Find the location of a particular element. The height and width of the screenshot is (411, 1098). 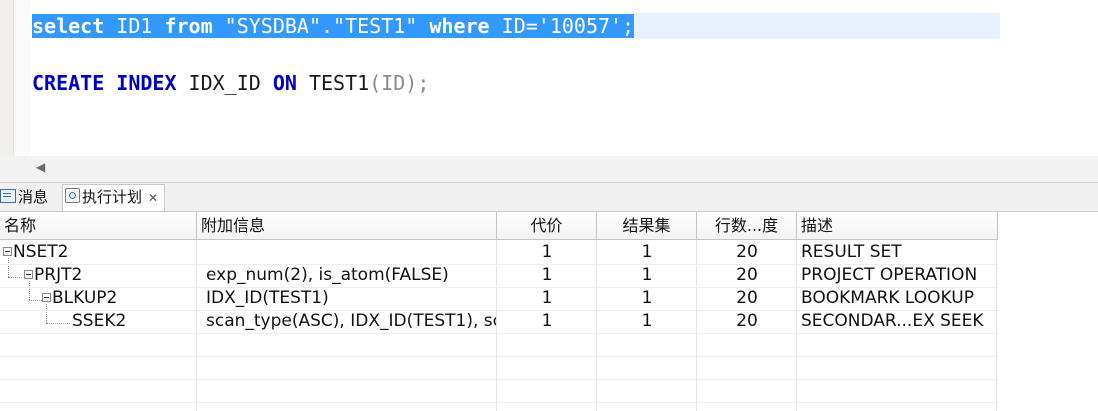

tab-label: 执行计划 is located at coordinates (112, 197).